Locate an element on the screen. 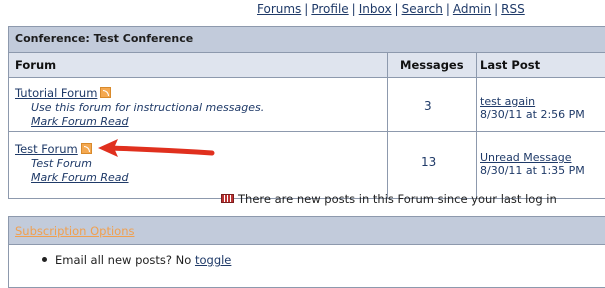  conference-title: Conference: Test Conference is located at coordinates (104, 38).